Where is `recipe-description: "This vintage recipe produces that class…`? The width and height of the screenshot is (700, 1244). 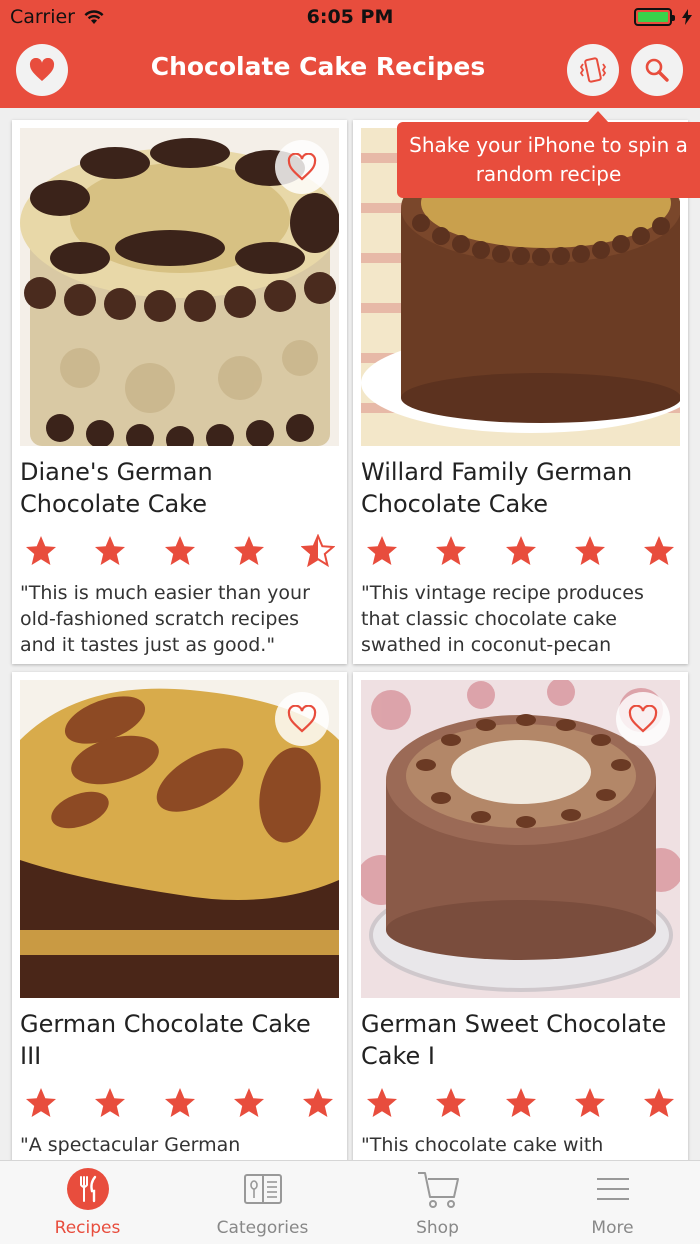
recipe-description: "This vintage recipe produces that class… is located at coordinates (502, 619).